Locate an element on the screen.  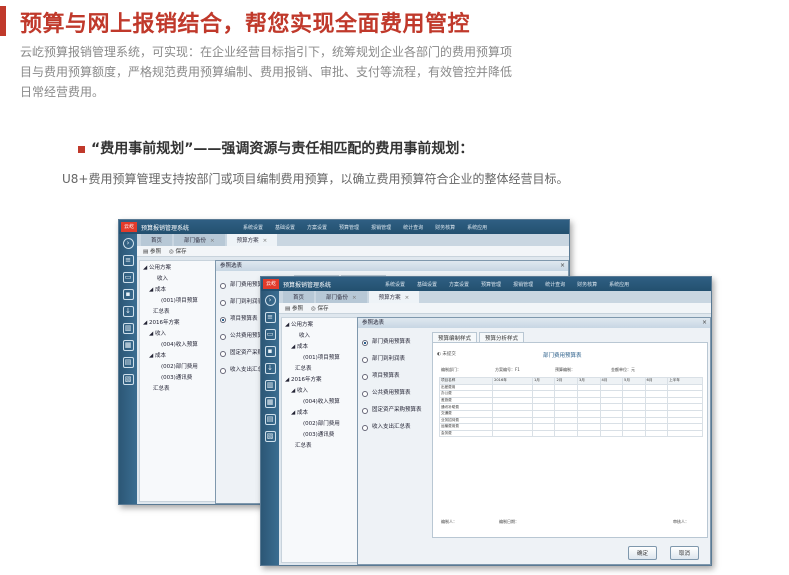
option-label: 部门费用预算表 is located at coordinates (391, 342).